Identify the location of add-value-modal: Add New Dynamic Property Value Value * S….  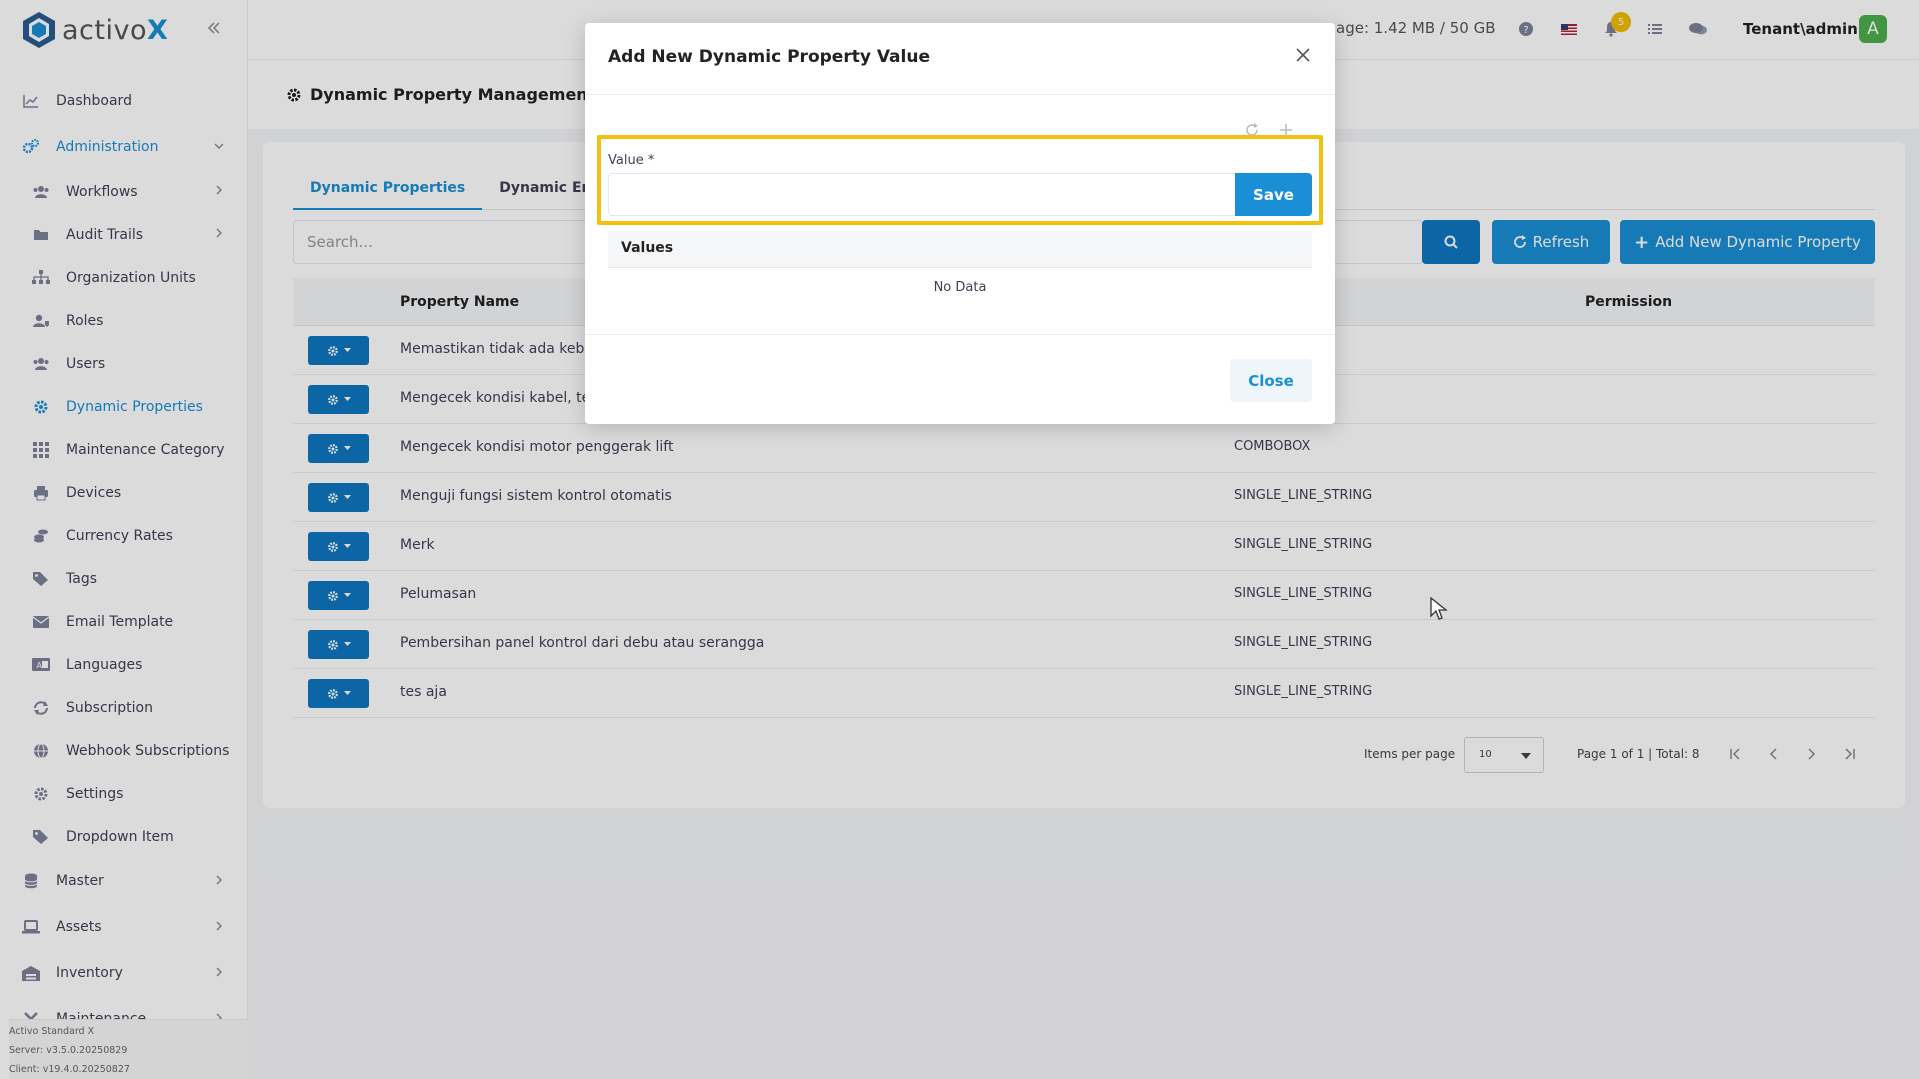
(960, 223).